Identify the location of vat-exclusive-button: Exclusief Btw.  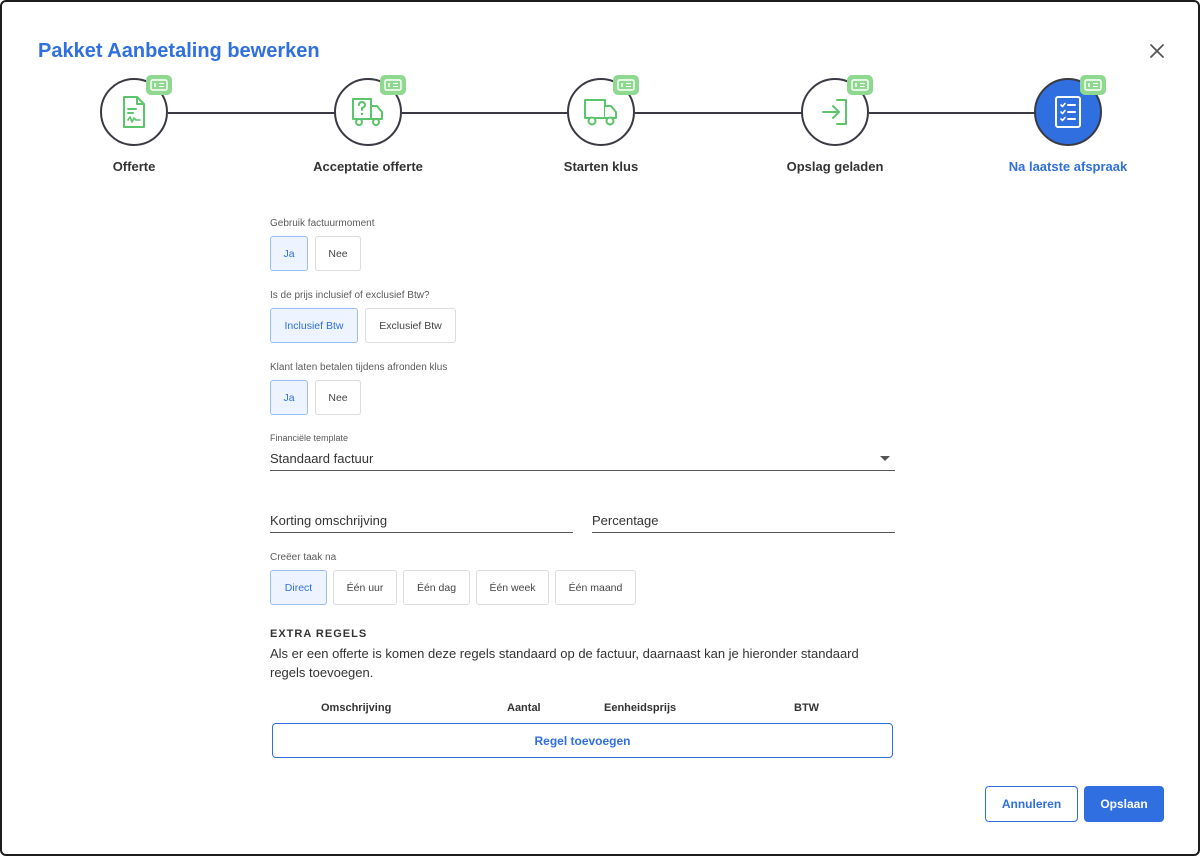
(410, 325).